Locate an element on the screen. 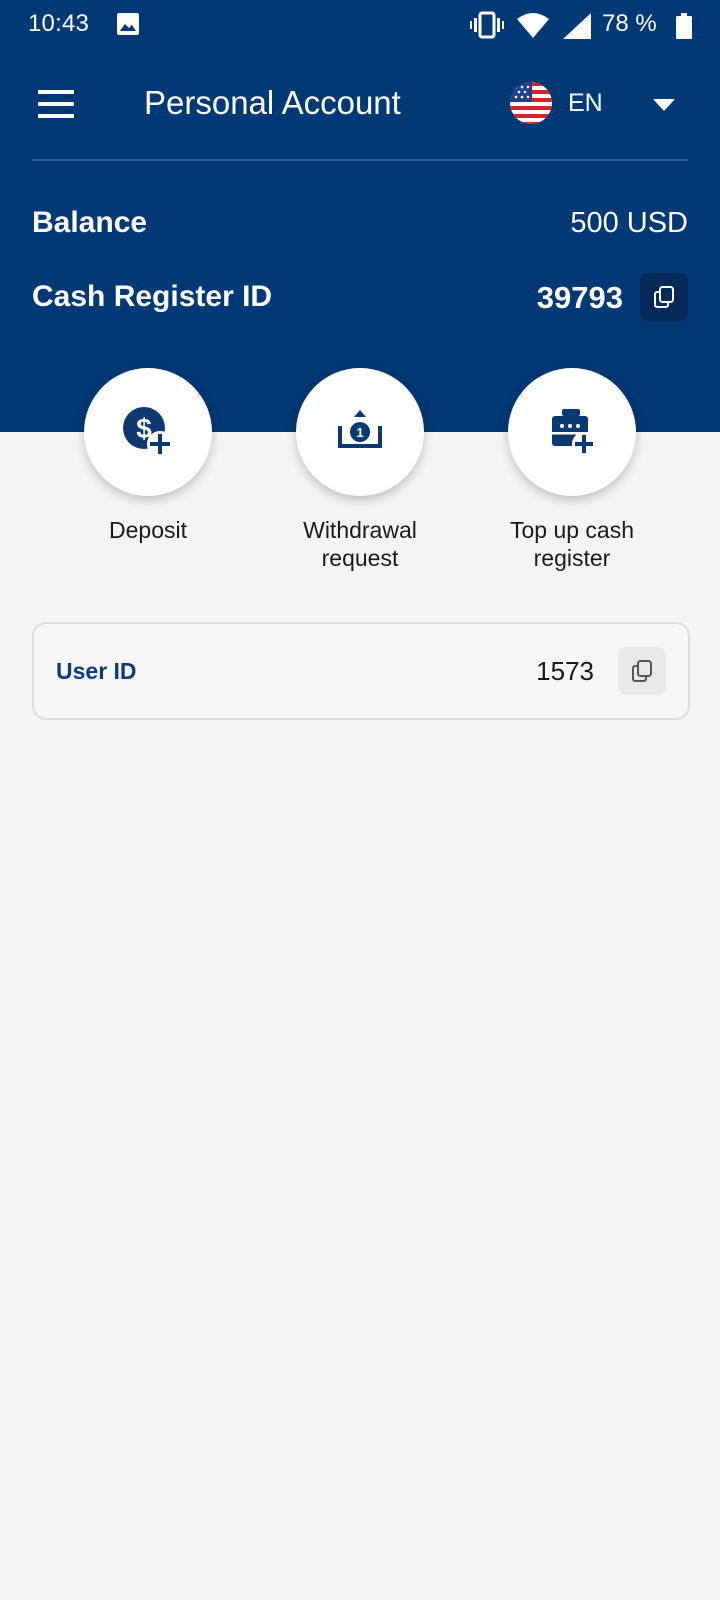  wifi-icon is located at coordinates (533, 25).